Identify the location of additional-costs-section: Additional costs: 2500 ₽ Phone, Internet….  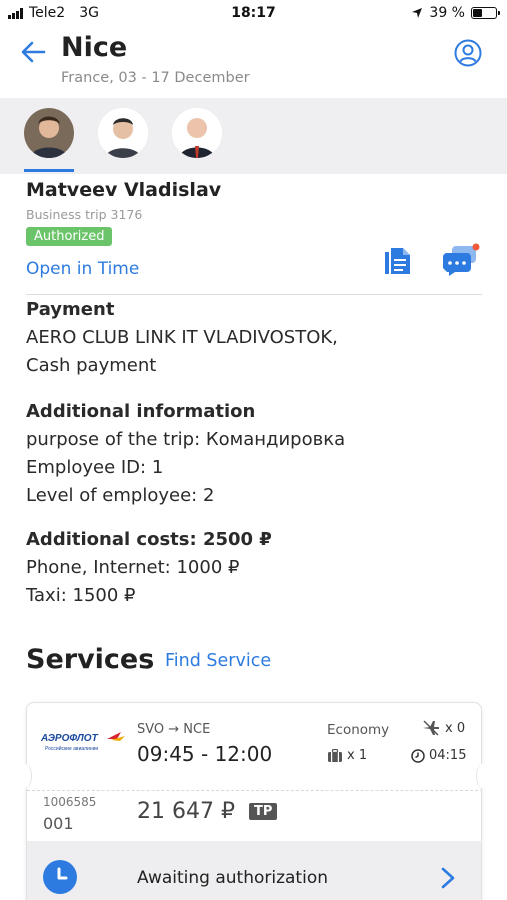
(256, 568).